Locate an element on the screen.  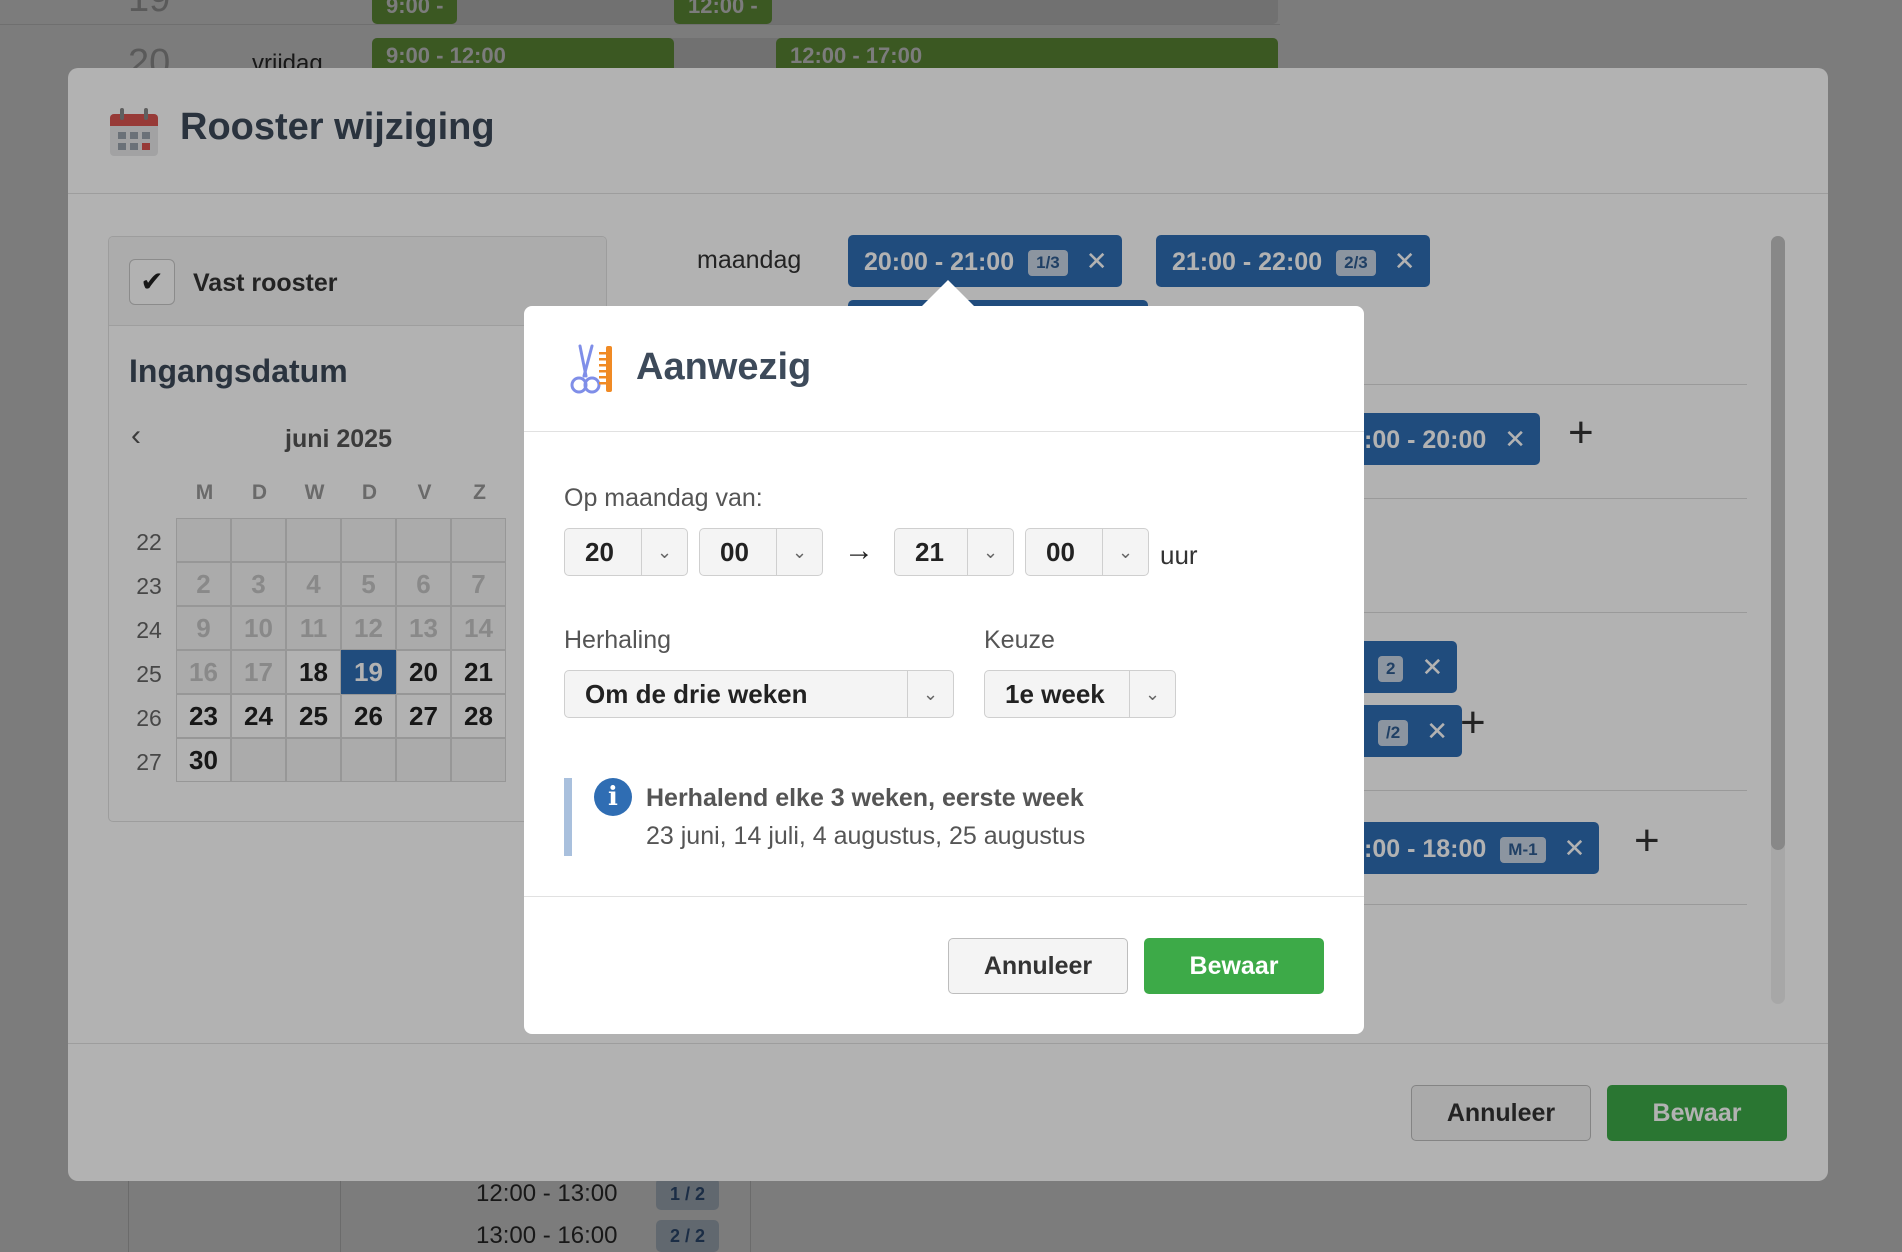
repeat-label: Herhaling is located at coordinates (618, 640).